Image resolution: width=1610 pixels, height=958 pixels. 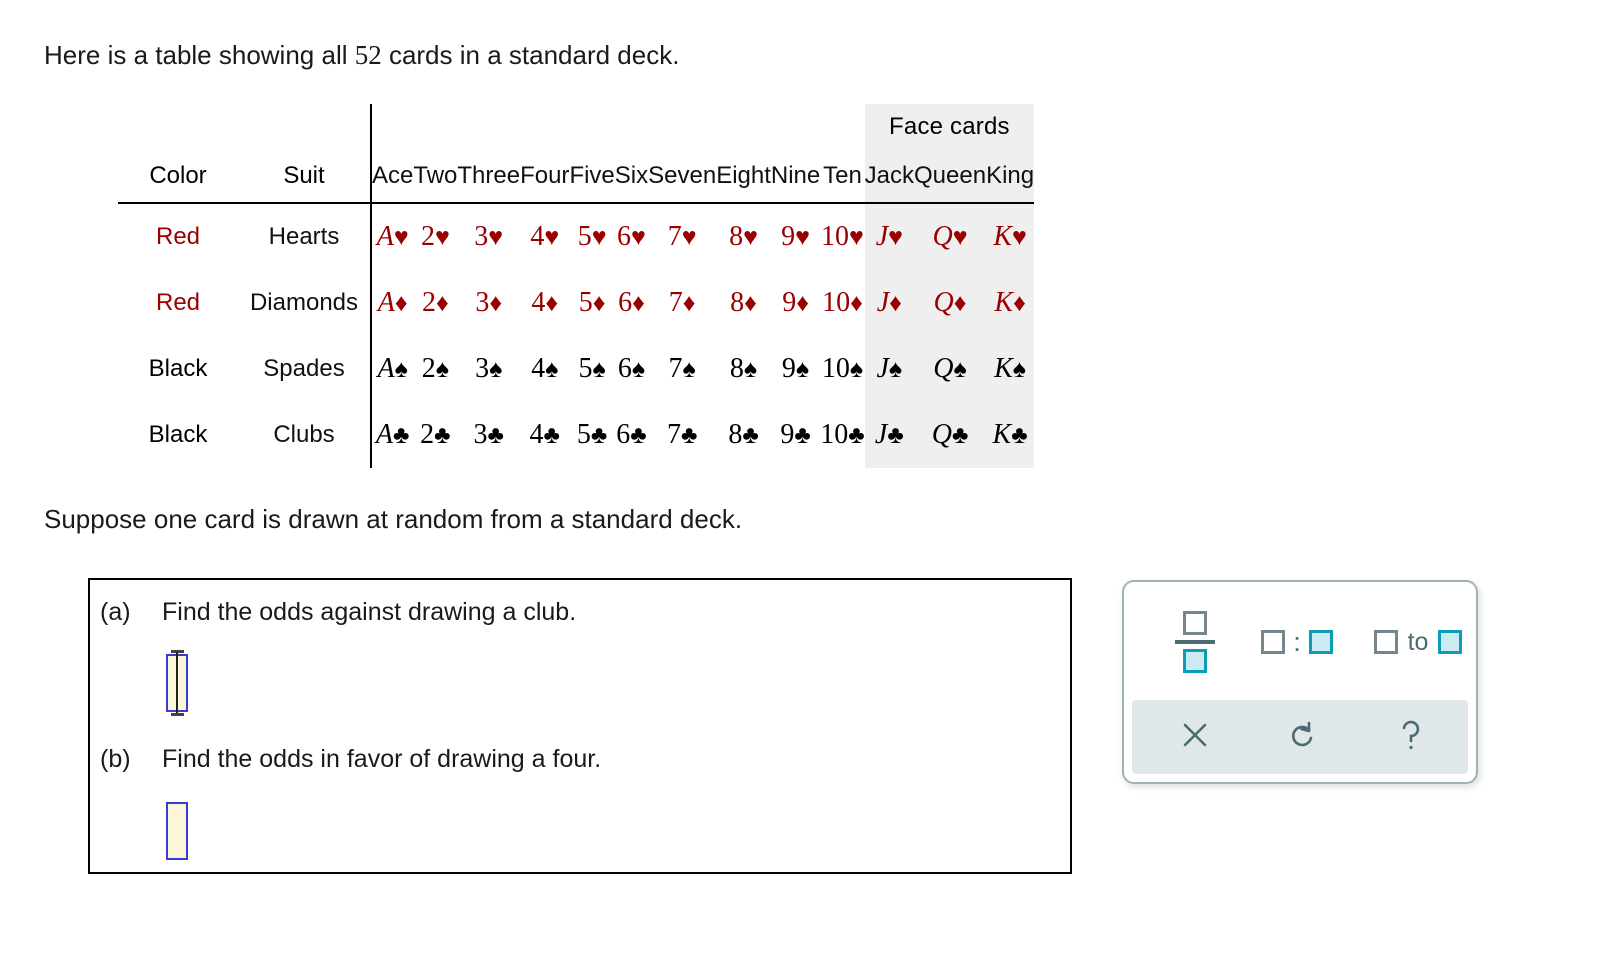 What do you see at coordinates (842, 236) in the screenshot?
I see `card-cell: 10♥` at bounding box center [842, 236].